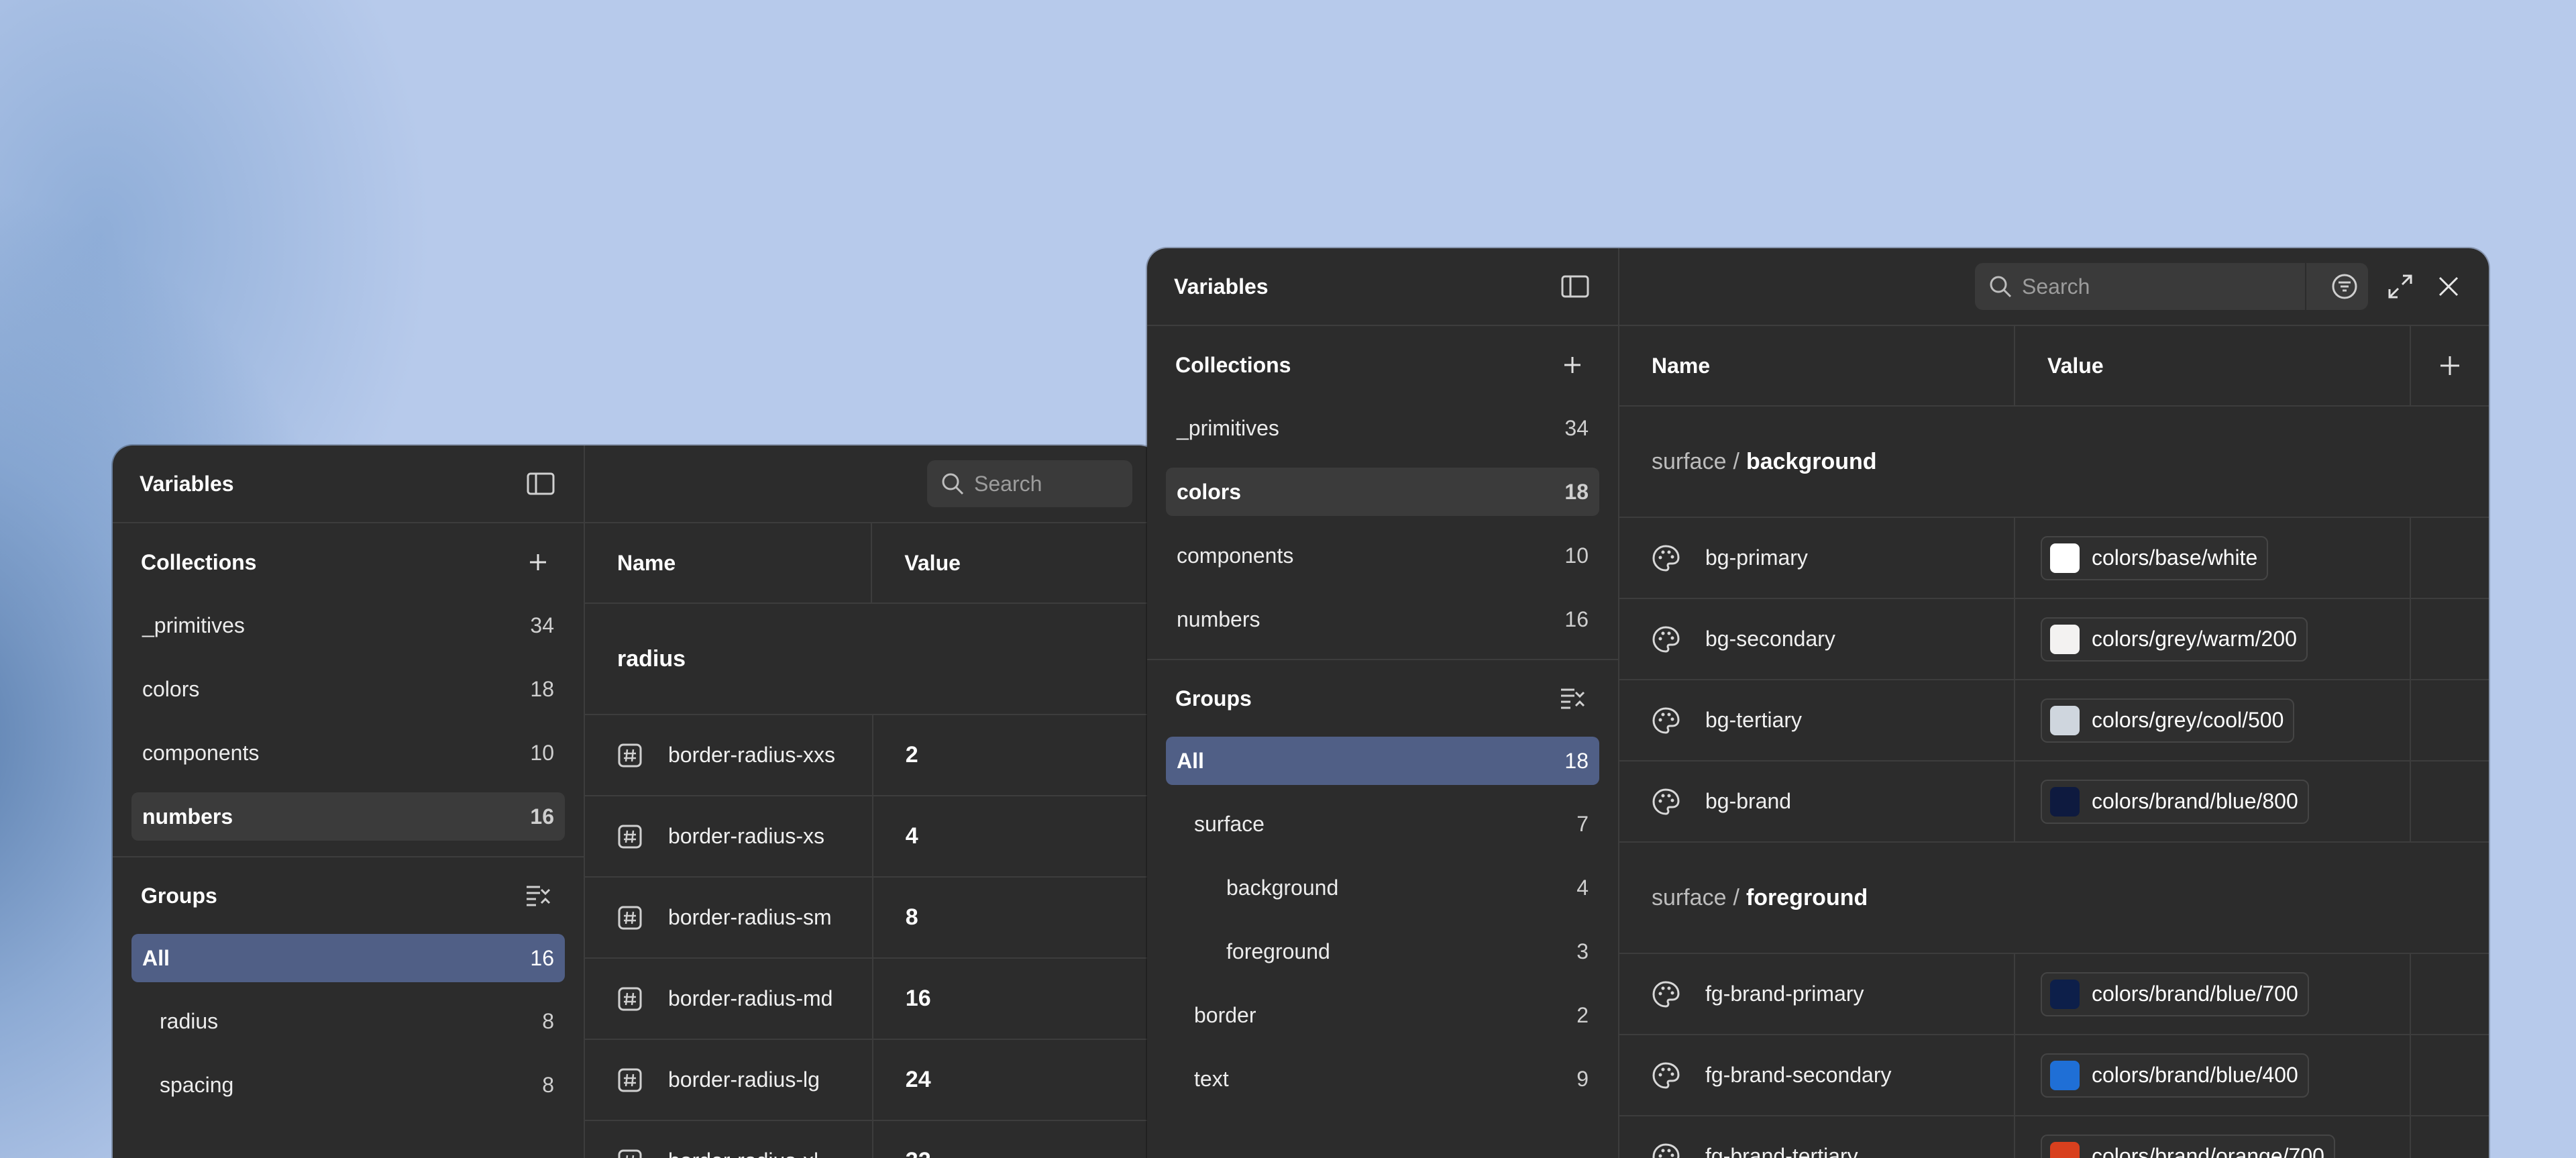 This screenshot has width=2576, height=1158. I want to click on collections-title: Collections, so click(1233, 364).